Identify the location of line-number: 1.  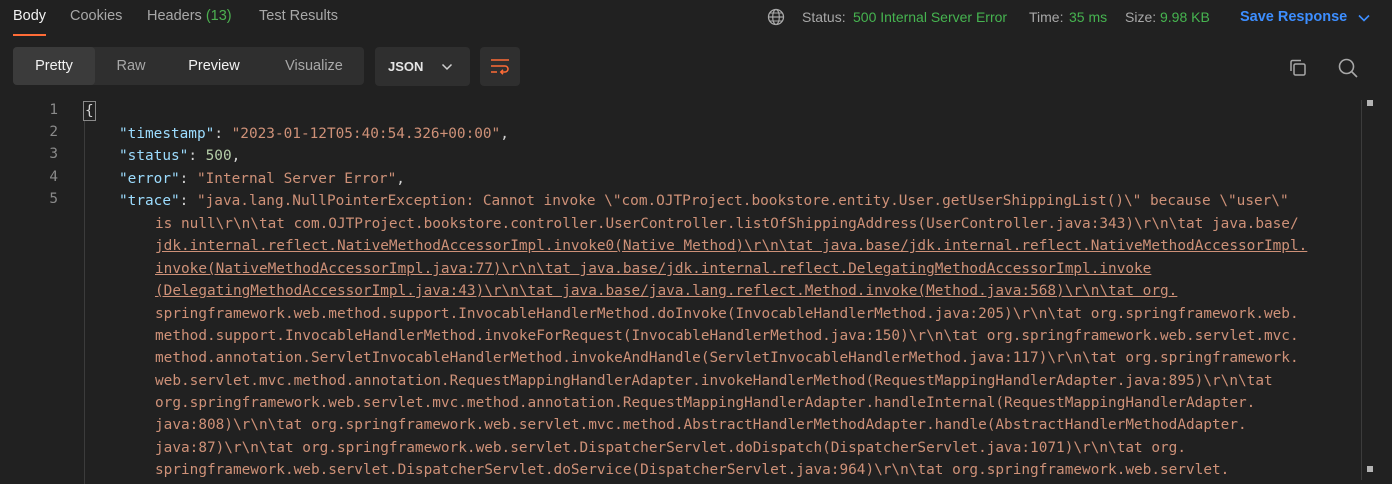
(53, 110).